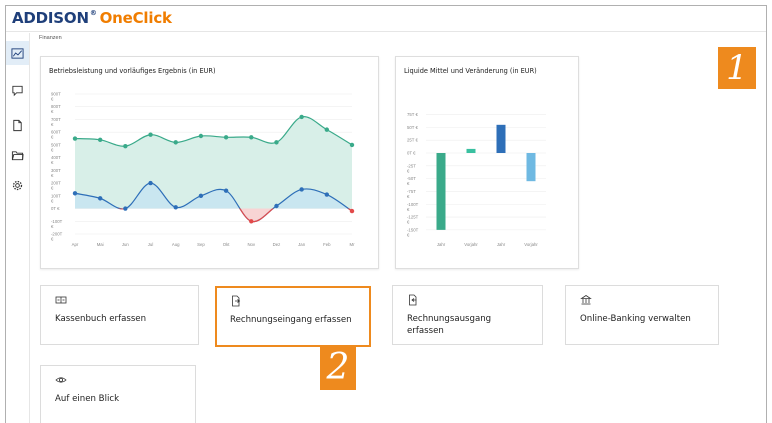 This screenshot has height=423, width=772. I want to click on chart-line-icon, so click(17, 53).